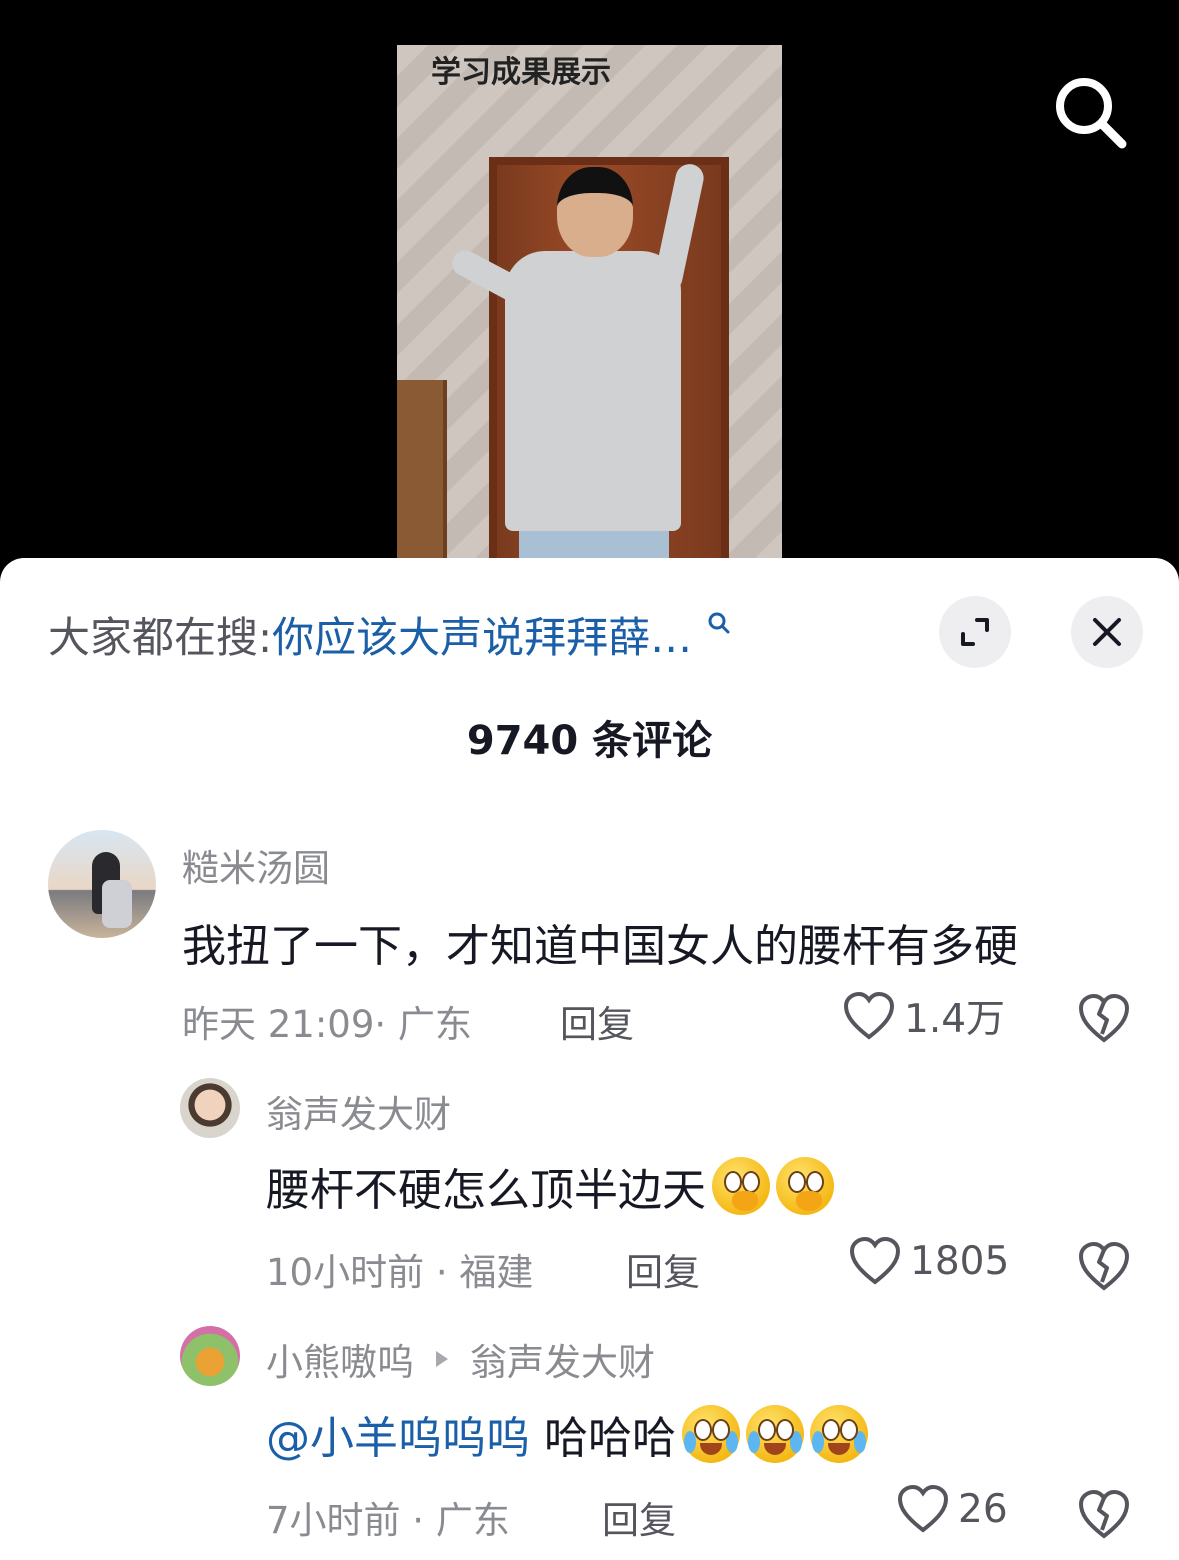 This screenshot has width=1179, height=1560. I want to click on reply-to-username: 翁声发大财, so click(562, 1359).